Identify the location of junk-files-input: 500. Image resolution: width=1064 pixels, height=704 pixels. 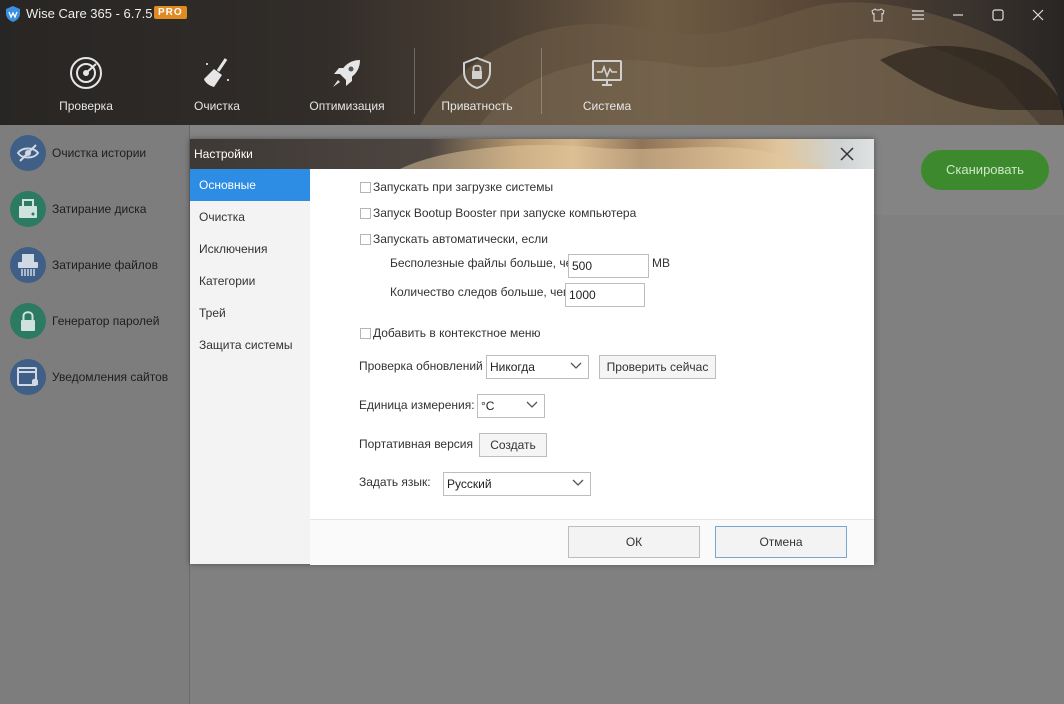
(608, 266).